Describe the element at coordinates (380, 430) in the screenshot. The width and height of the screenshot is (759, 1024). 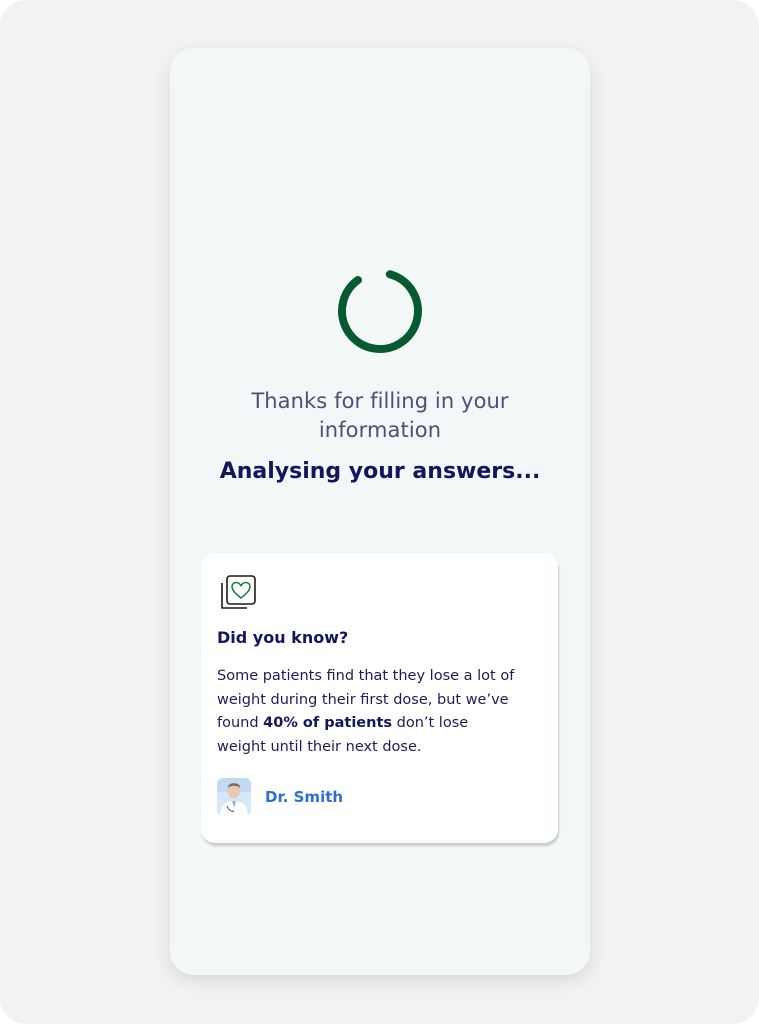
I see `thanks-line-2: information` at that location.